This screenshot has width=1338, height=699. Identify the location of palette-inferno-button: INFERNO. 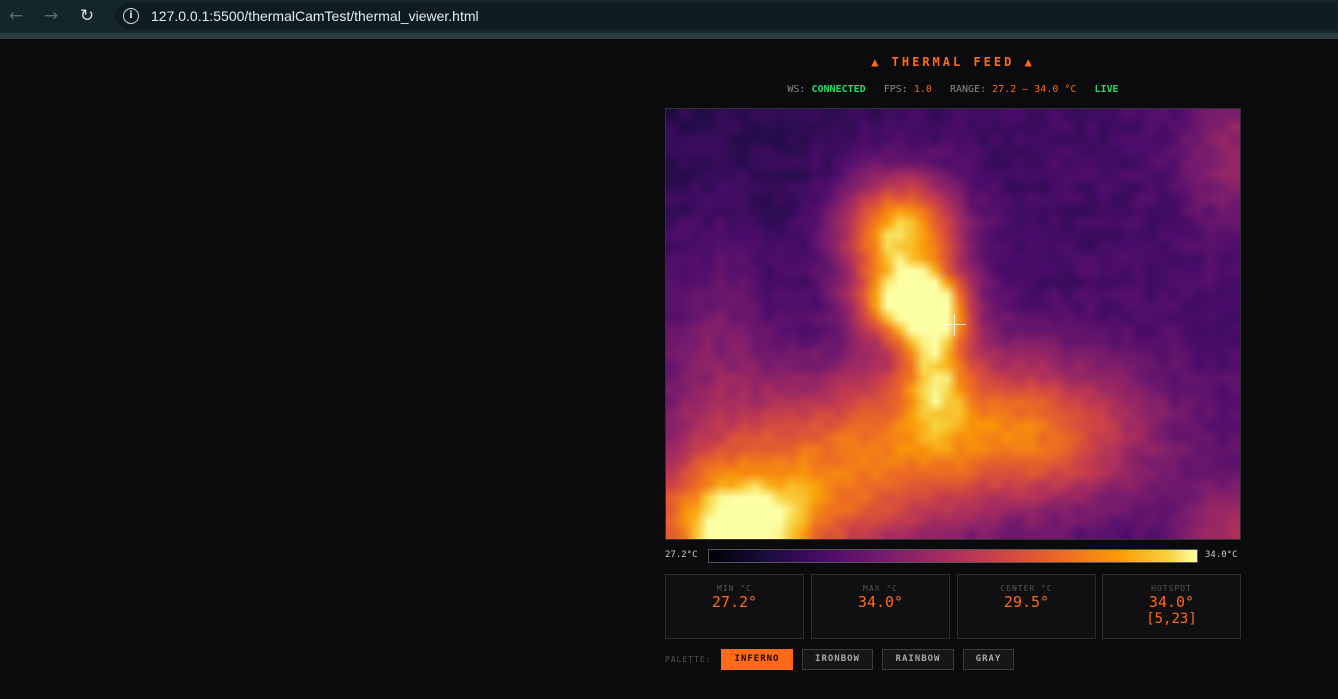
(757, 659).